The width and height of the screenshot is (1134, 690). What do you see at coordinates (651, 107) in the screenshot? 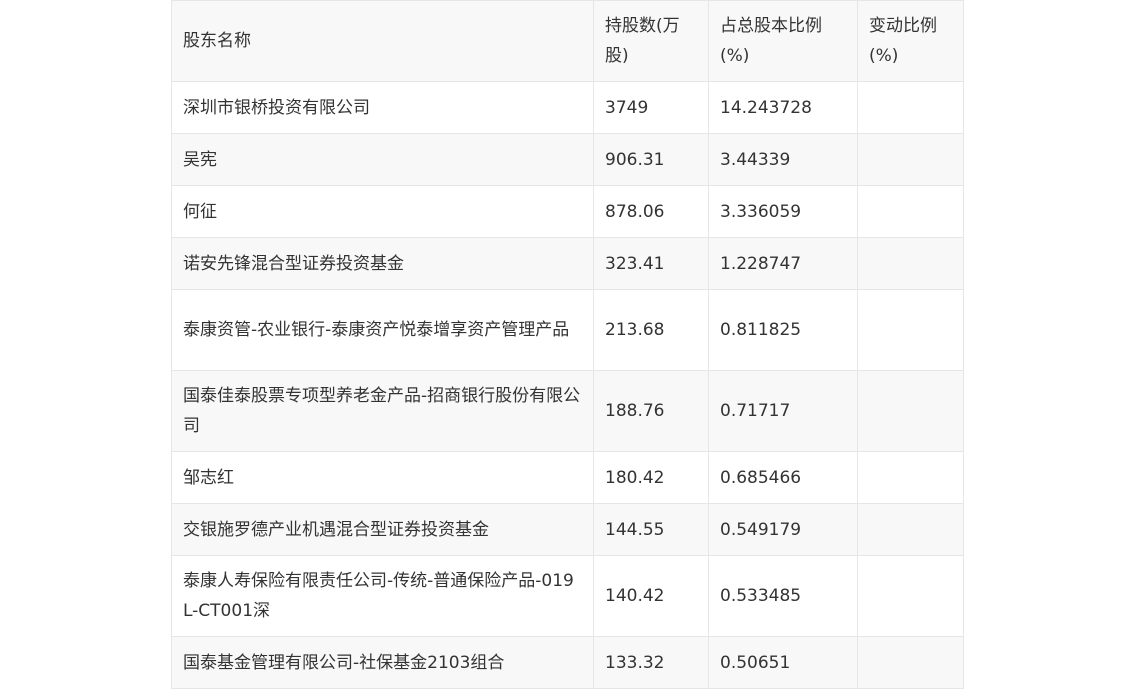
I see `cell-shares: 3749` at bounding box center [651, 107].